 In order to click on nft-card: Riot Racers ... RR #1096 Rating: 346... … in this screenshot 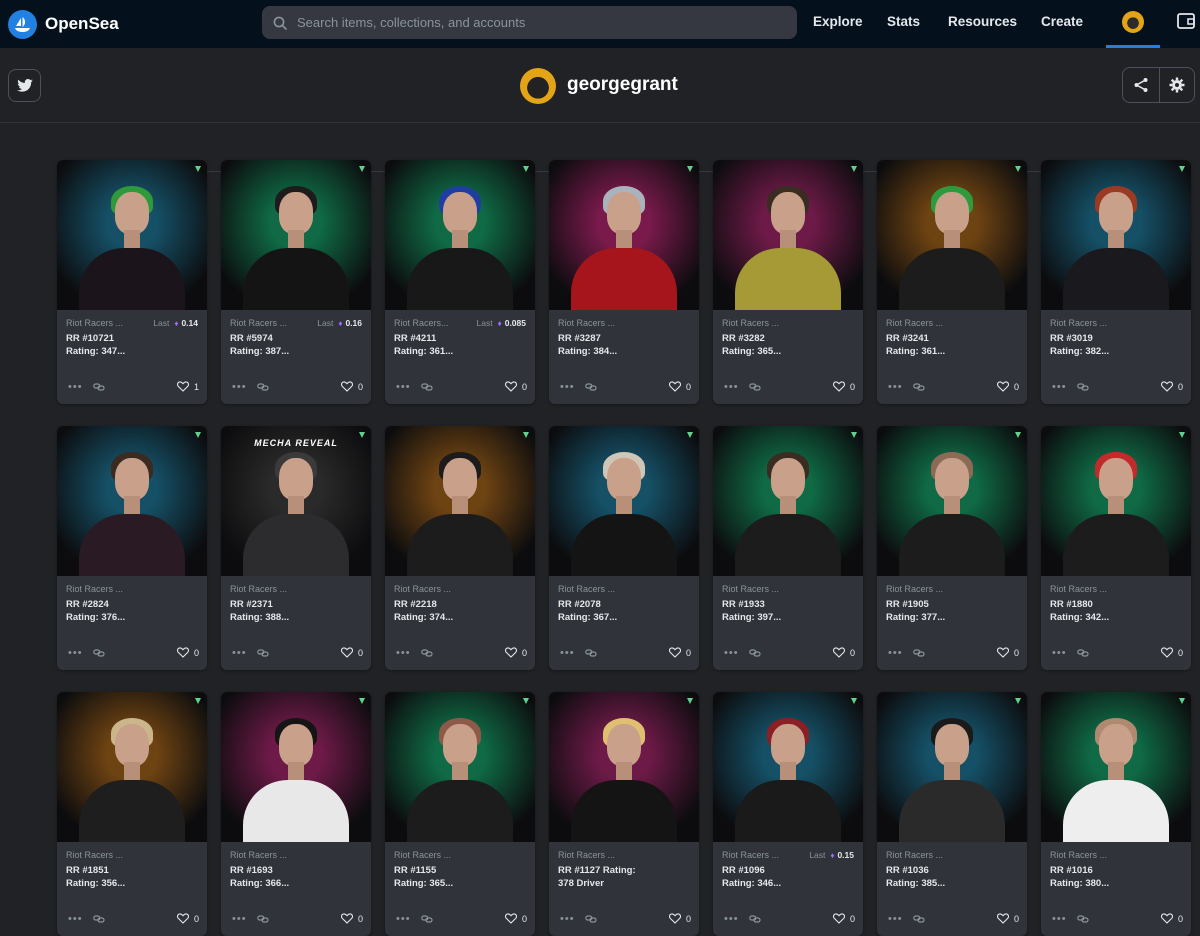, I will do `click(788, 814)`.